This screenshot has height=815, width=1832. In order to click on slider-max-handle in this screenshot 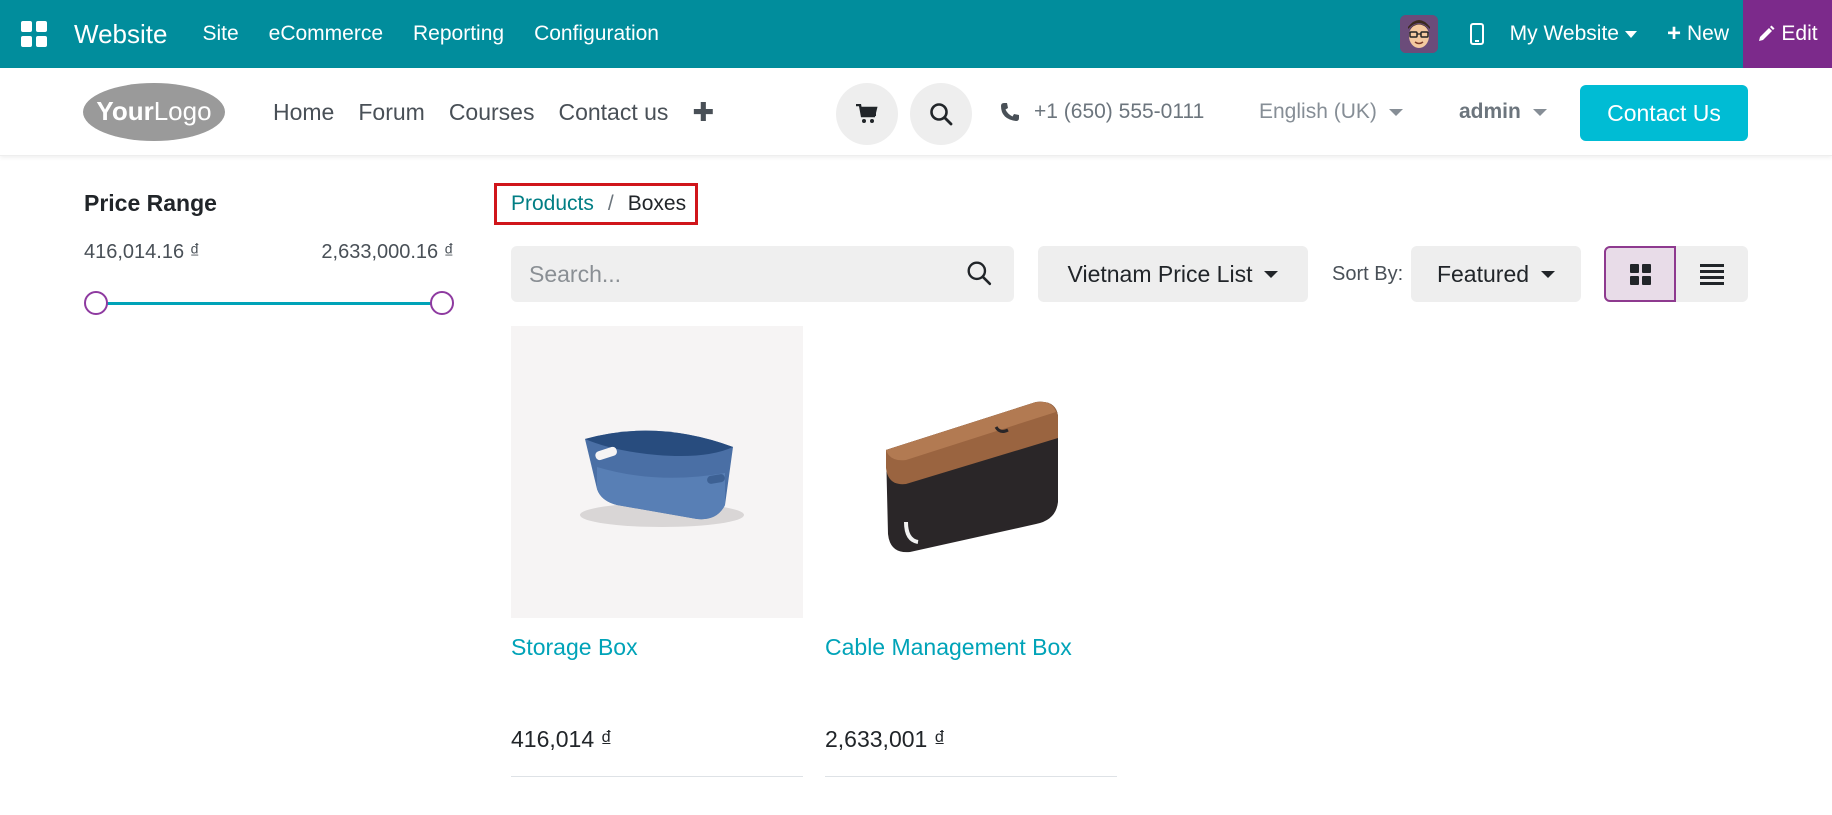, I will do `click(442, 303)`.